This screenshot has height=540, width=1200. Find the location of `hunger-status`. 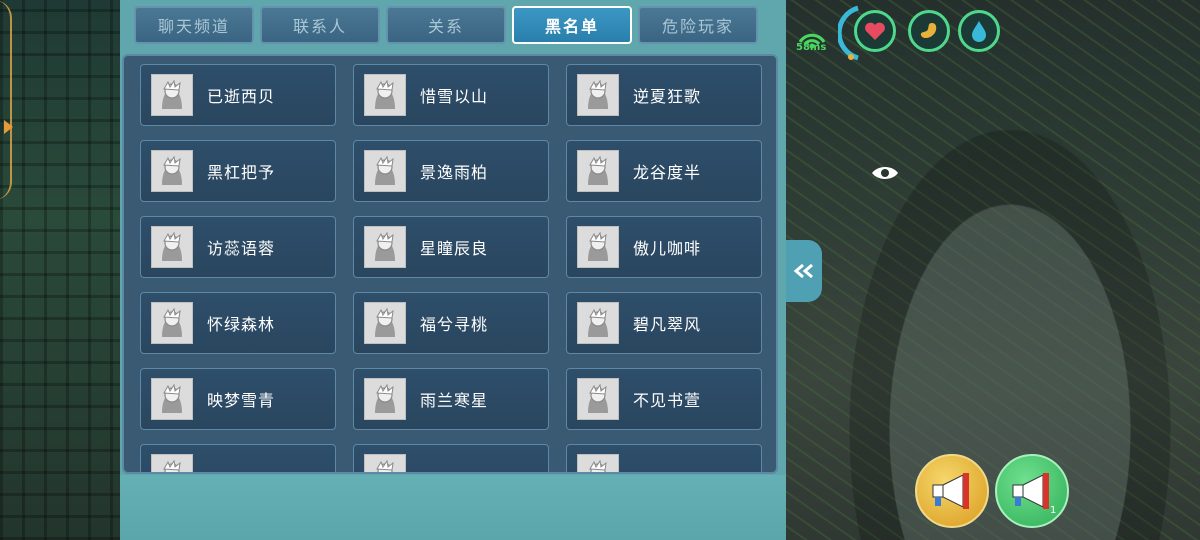

hunger-status is located at coordinates (929, 31).